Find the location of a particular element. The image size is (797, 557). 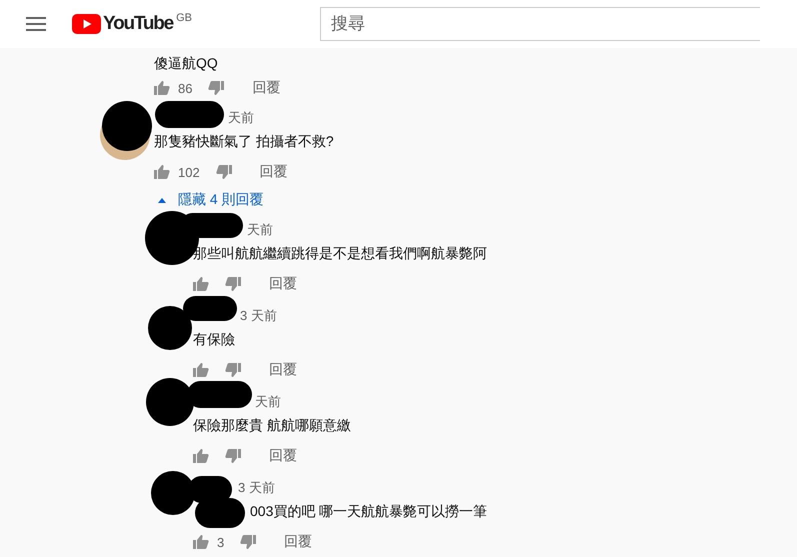

like-count: 102 is located at coordinates (189, 172).